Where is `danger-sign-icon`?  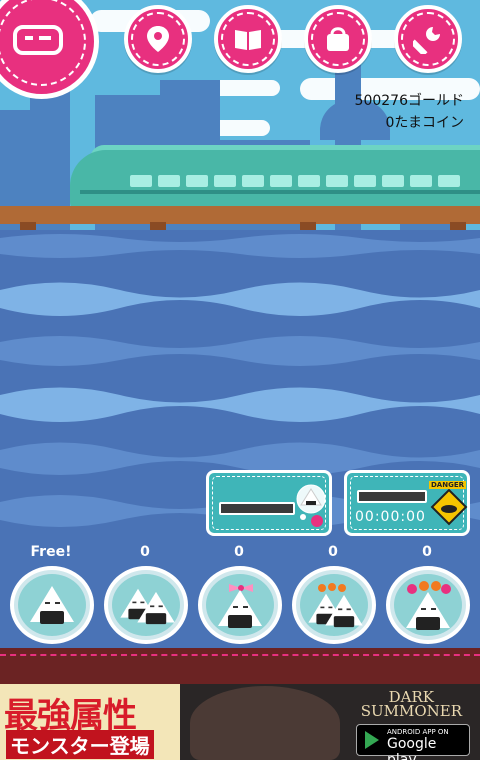
danger-sign-icon is located at coordinates (449, 507).